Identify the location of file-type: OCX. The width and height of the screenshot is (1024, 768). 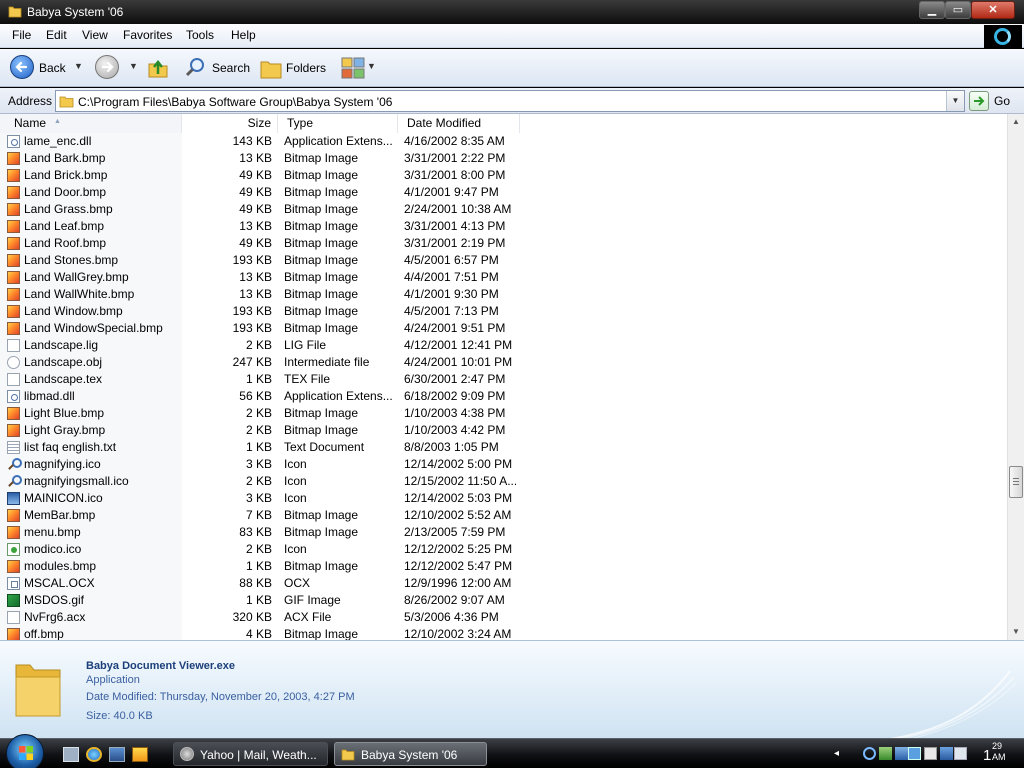
(297, 583).